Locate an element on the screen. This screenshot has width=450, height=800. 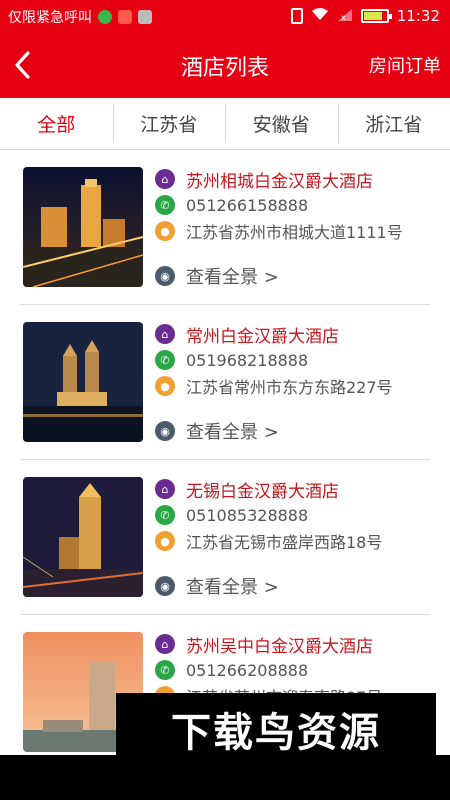
hotel-address-row: ● 江苏省苏州市相城大道1111号 is located at coordinates (279, 231).